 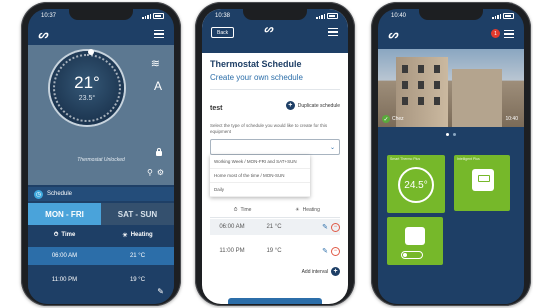 I want to click on tile-label: Smart Thermo Plus, so click(x=405, y=159).